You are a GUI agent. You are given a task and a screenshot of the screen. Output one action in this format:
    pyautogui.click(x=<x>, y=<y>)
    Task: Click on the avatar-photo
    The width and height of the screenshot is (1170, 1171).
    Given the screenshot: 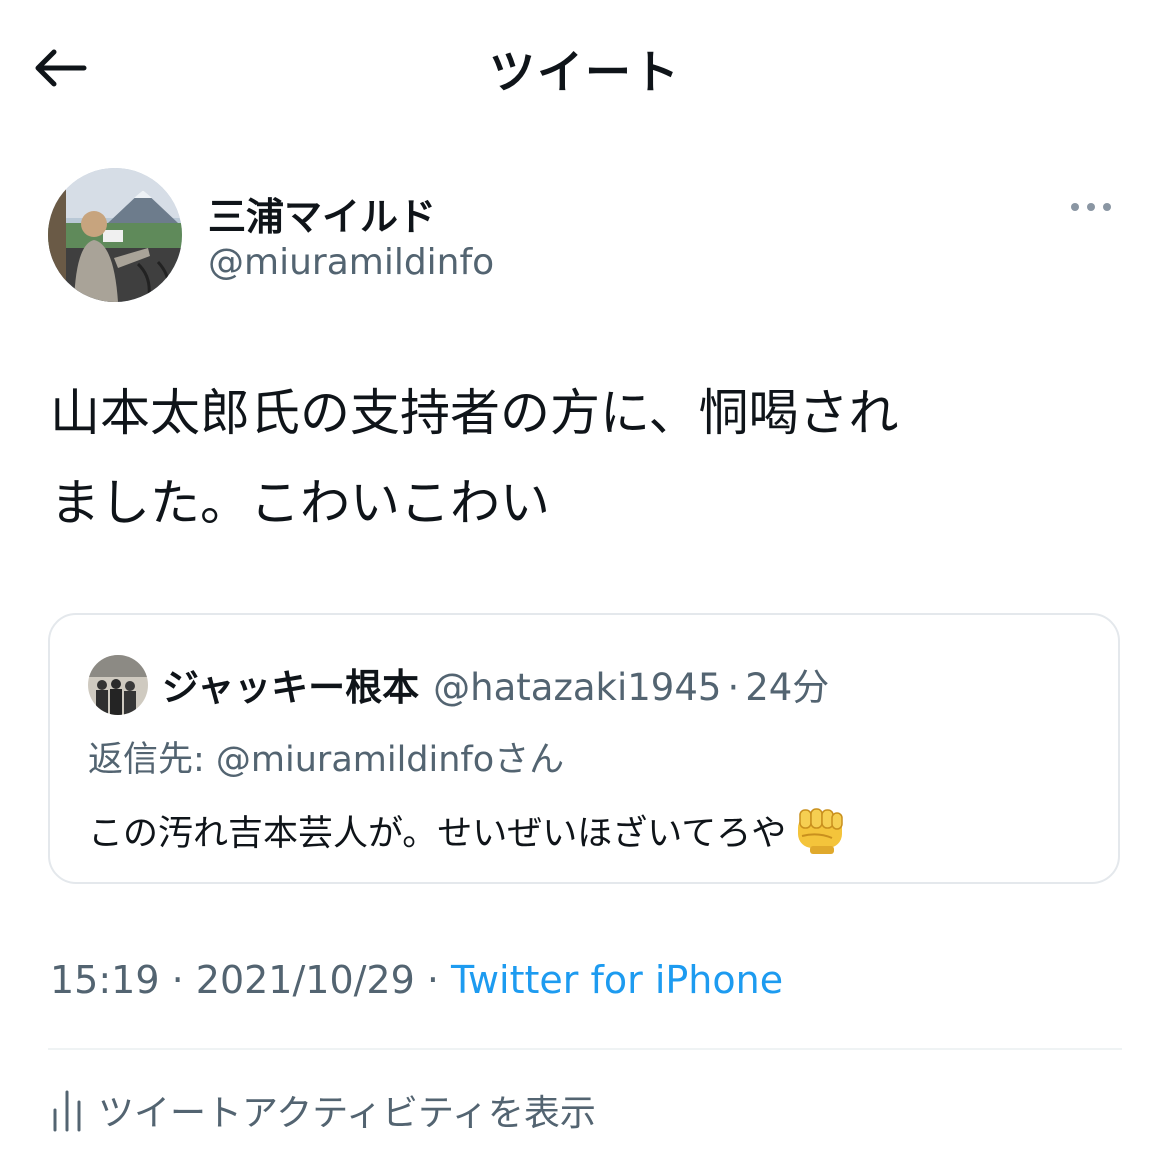 What is the action you would take?
    pyautogui.click(x=115, y=235)
    